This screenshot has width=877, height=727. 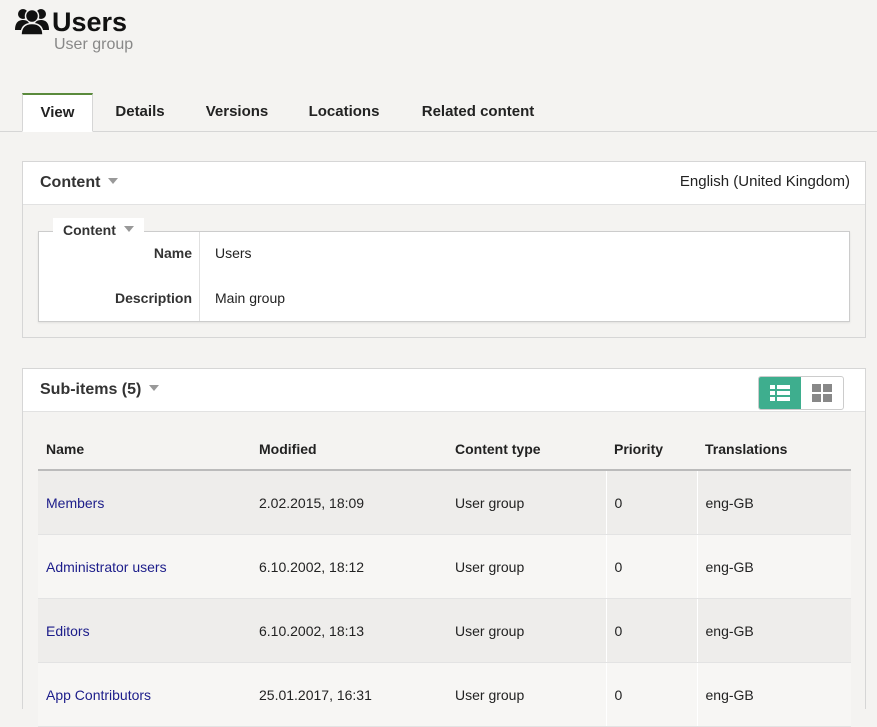 I want to click on cell-name: Administrator users, so click(x=144, y=566).